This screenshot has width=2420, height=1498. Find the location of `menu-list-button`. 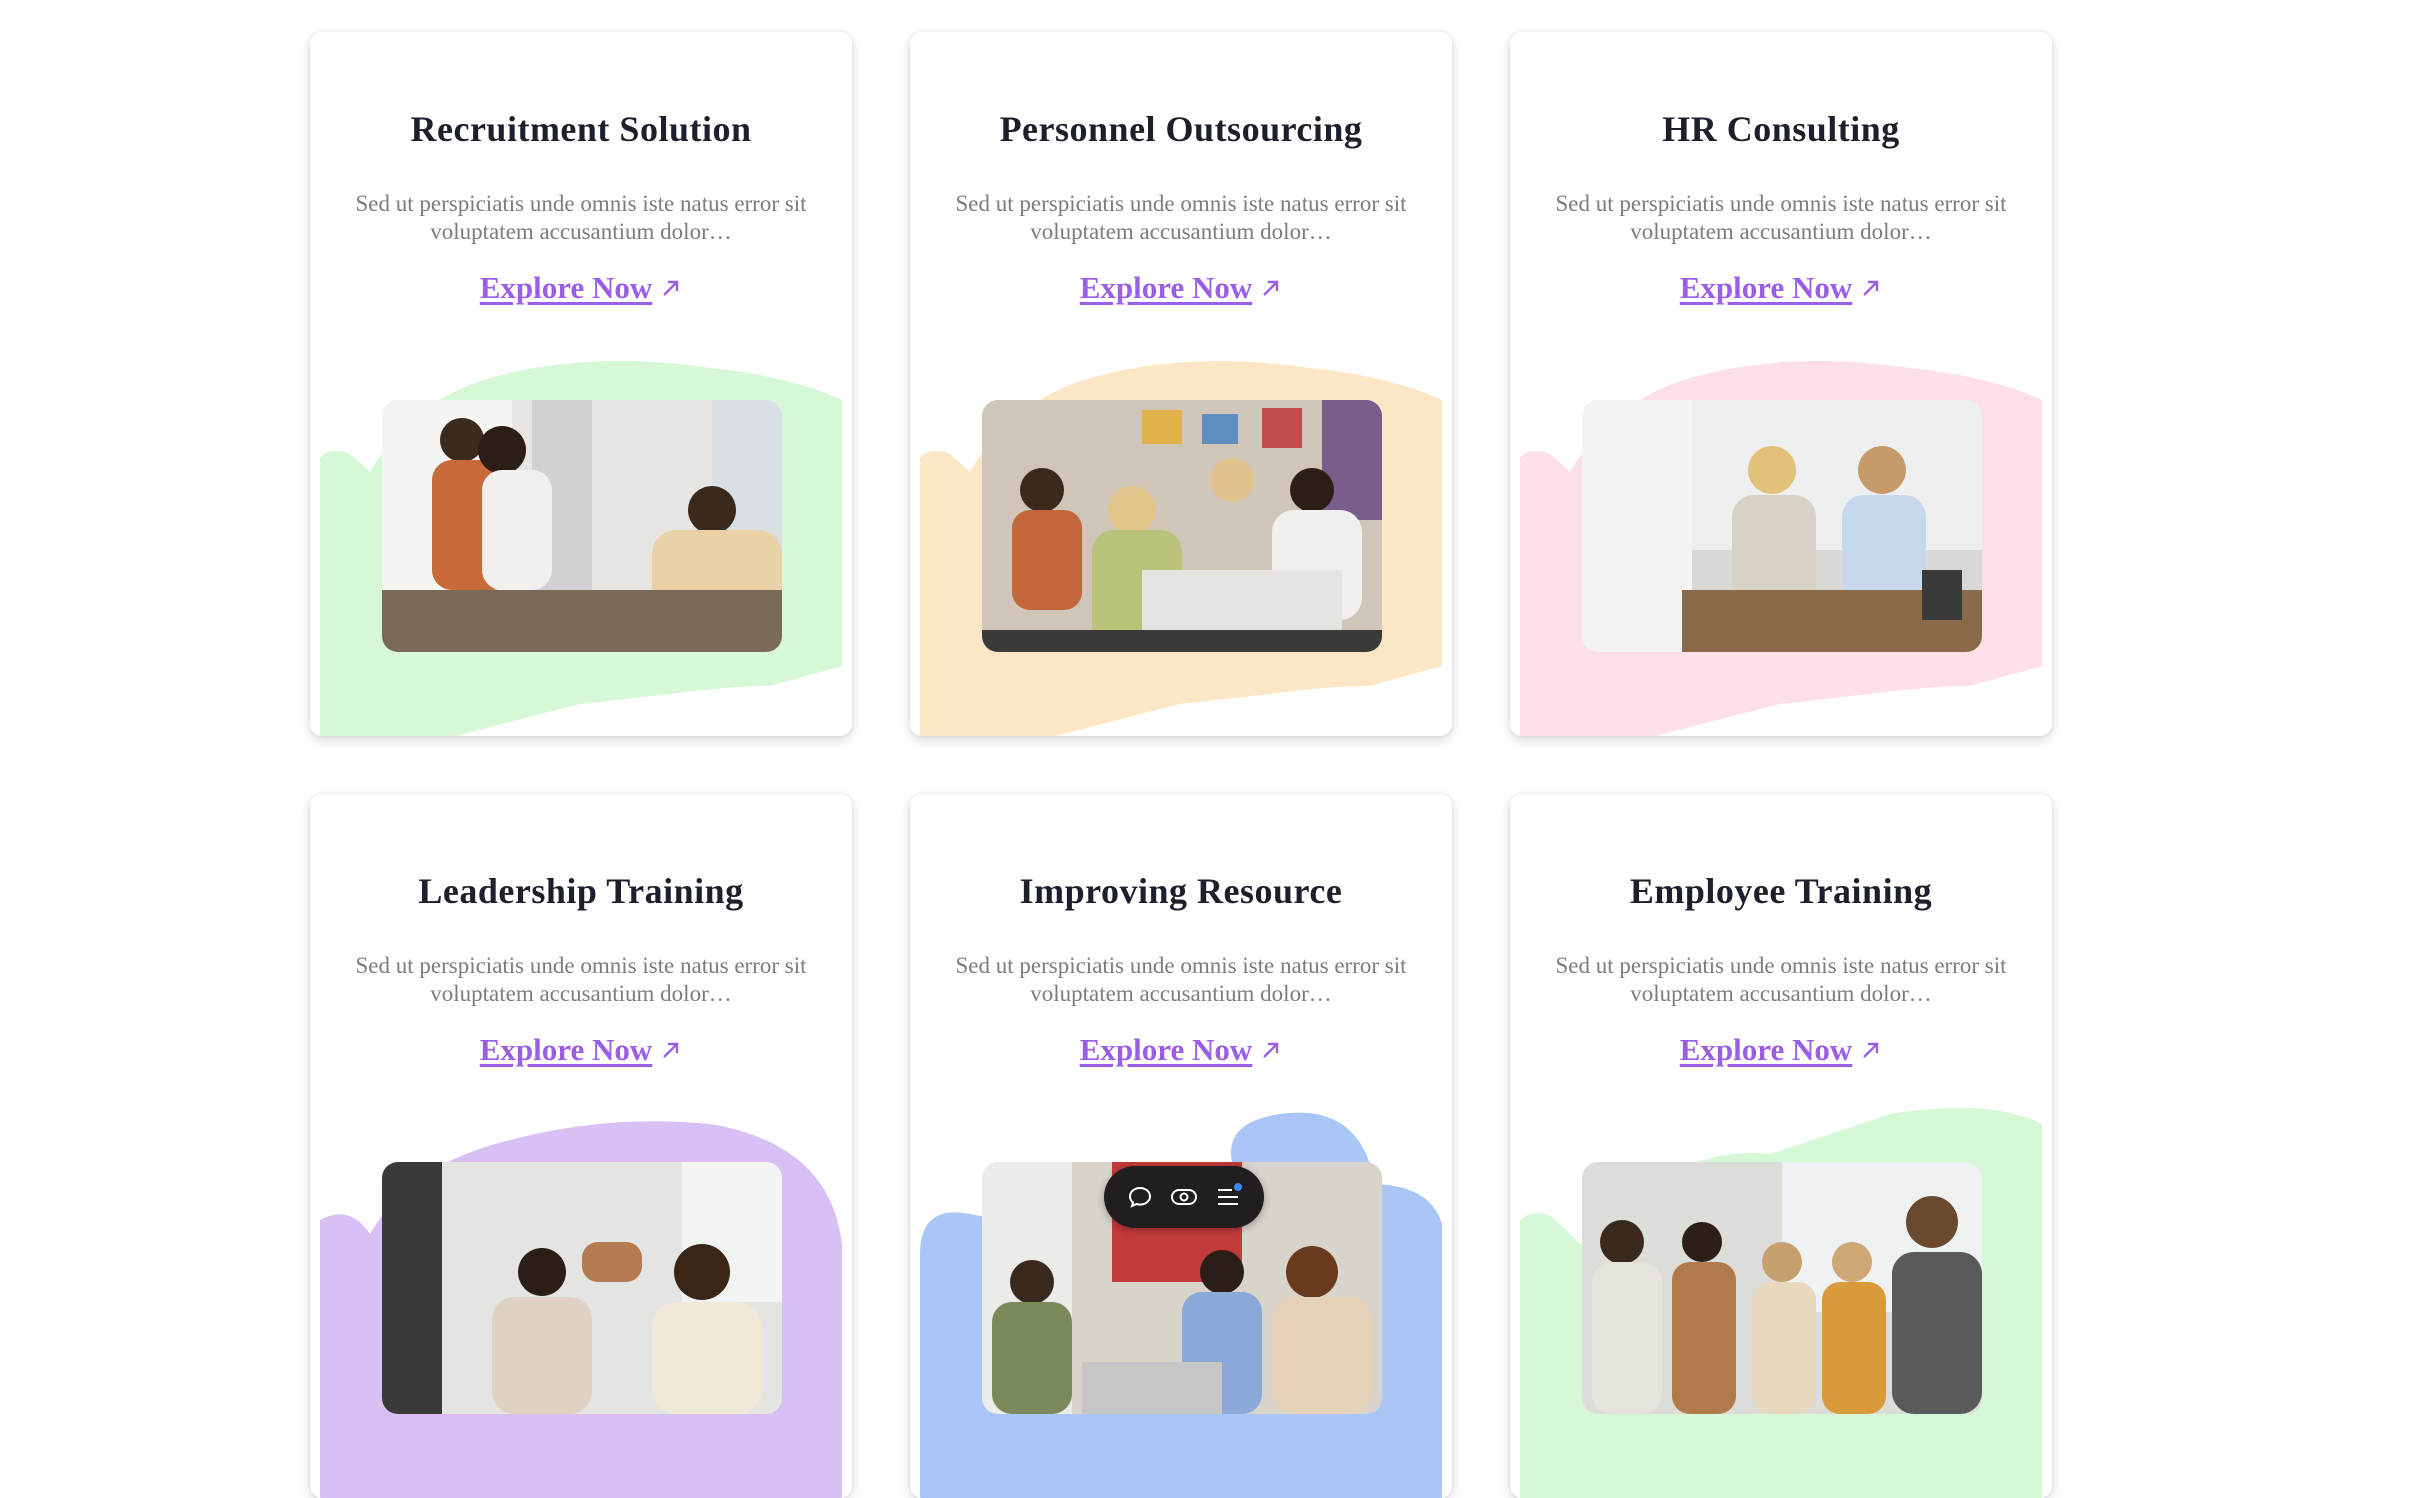

menu-list-button is located at coordinates (1228, 1197).